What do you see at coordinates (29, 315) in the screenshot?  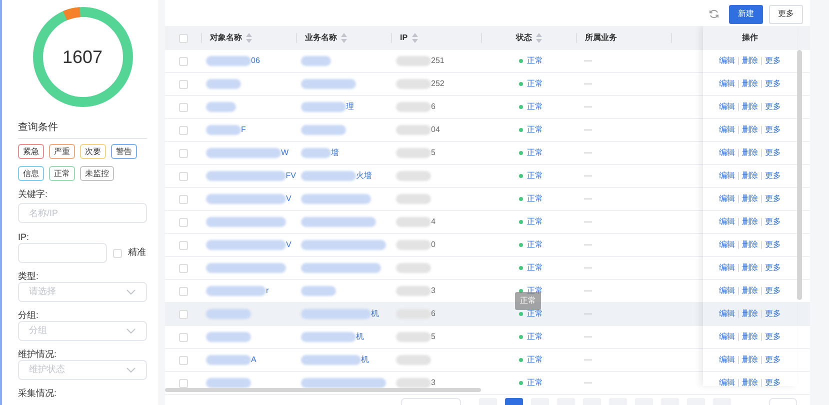 I see `field-label: 分组:` at bounding box center [29, 315].